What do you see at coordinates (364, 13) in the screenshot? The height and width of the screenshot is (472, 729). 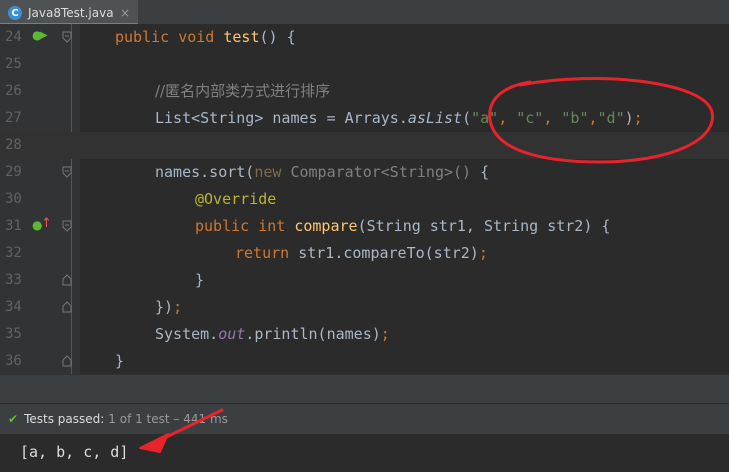 I see `editor-tab-bar: C Java8Test.java ×` at bounding box center [364, 13].